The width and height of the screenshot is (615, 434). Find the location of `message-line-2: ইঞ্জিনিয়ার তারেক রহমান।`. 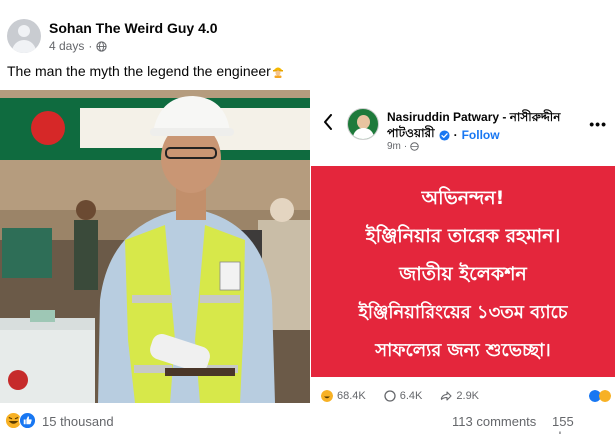

message-line-2: ইঞ্জিনিয়ার তারেক রহমান। is located at coordinates (463, 236).